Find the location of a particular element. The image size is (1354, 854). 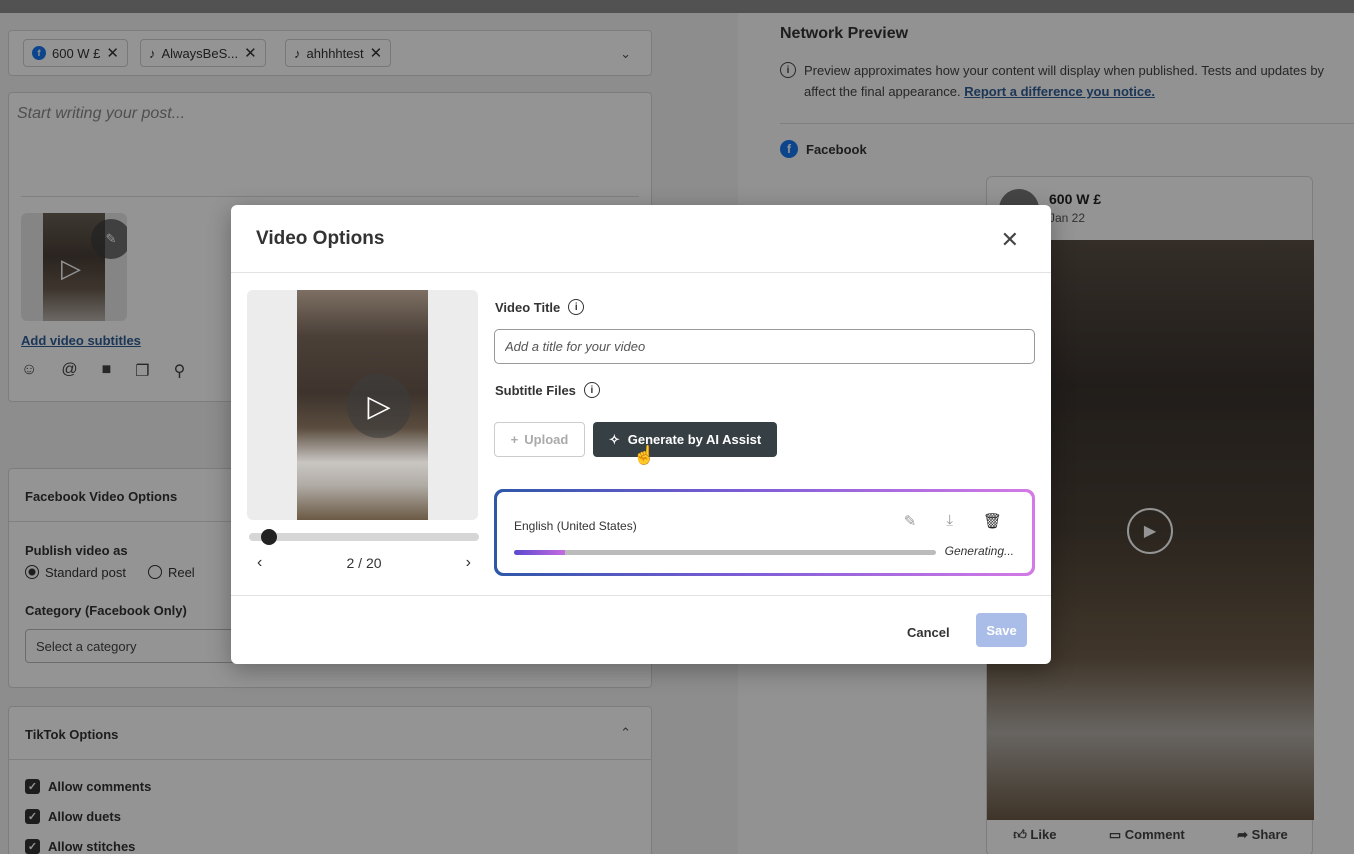

frame-pager: ‹ 2 / 20 › is located at coordinates (364, 563).